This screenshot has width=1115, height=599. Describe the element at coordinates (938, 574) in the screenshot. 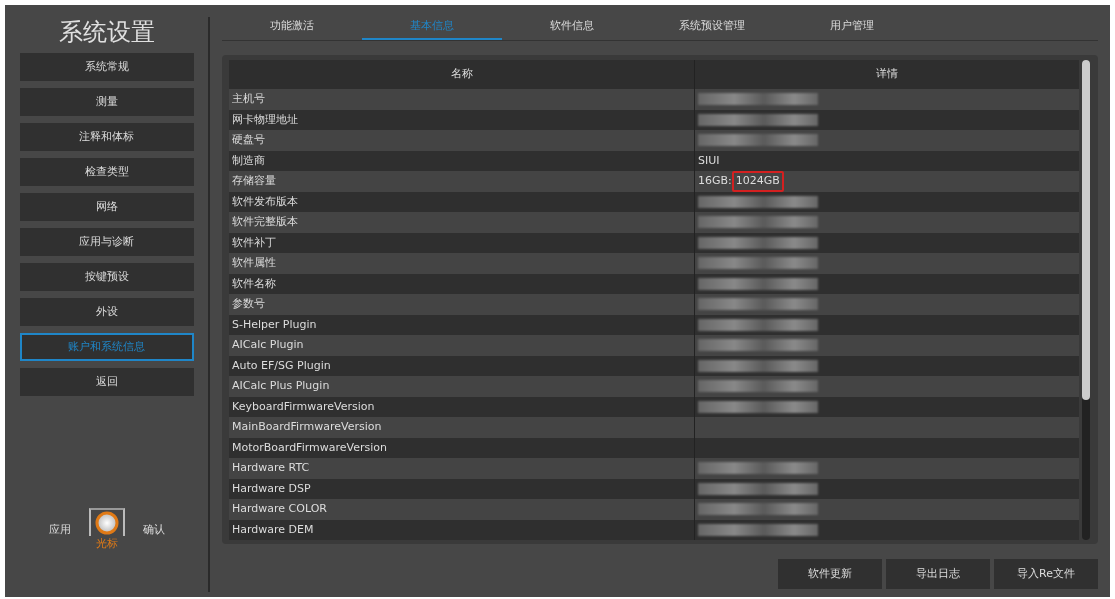

I see `action-button: 导出日志` at that location.